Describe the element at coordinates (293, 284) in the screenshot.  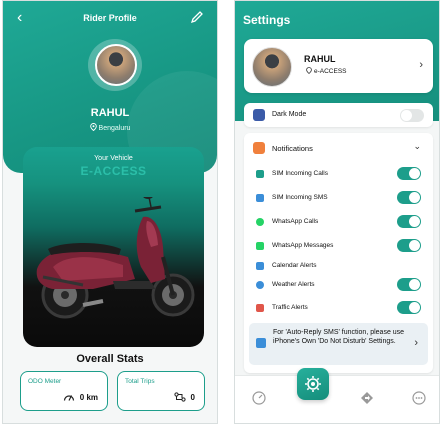
I see `notif-label: Weather Alerts` at that location.